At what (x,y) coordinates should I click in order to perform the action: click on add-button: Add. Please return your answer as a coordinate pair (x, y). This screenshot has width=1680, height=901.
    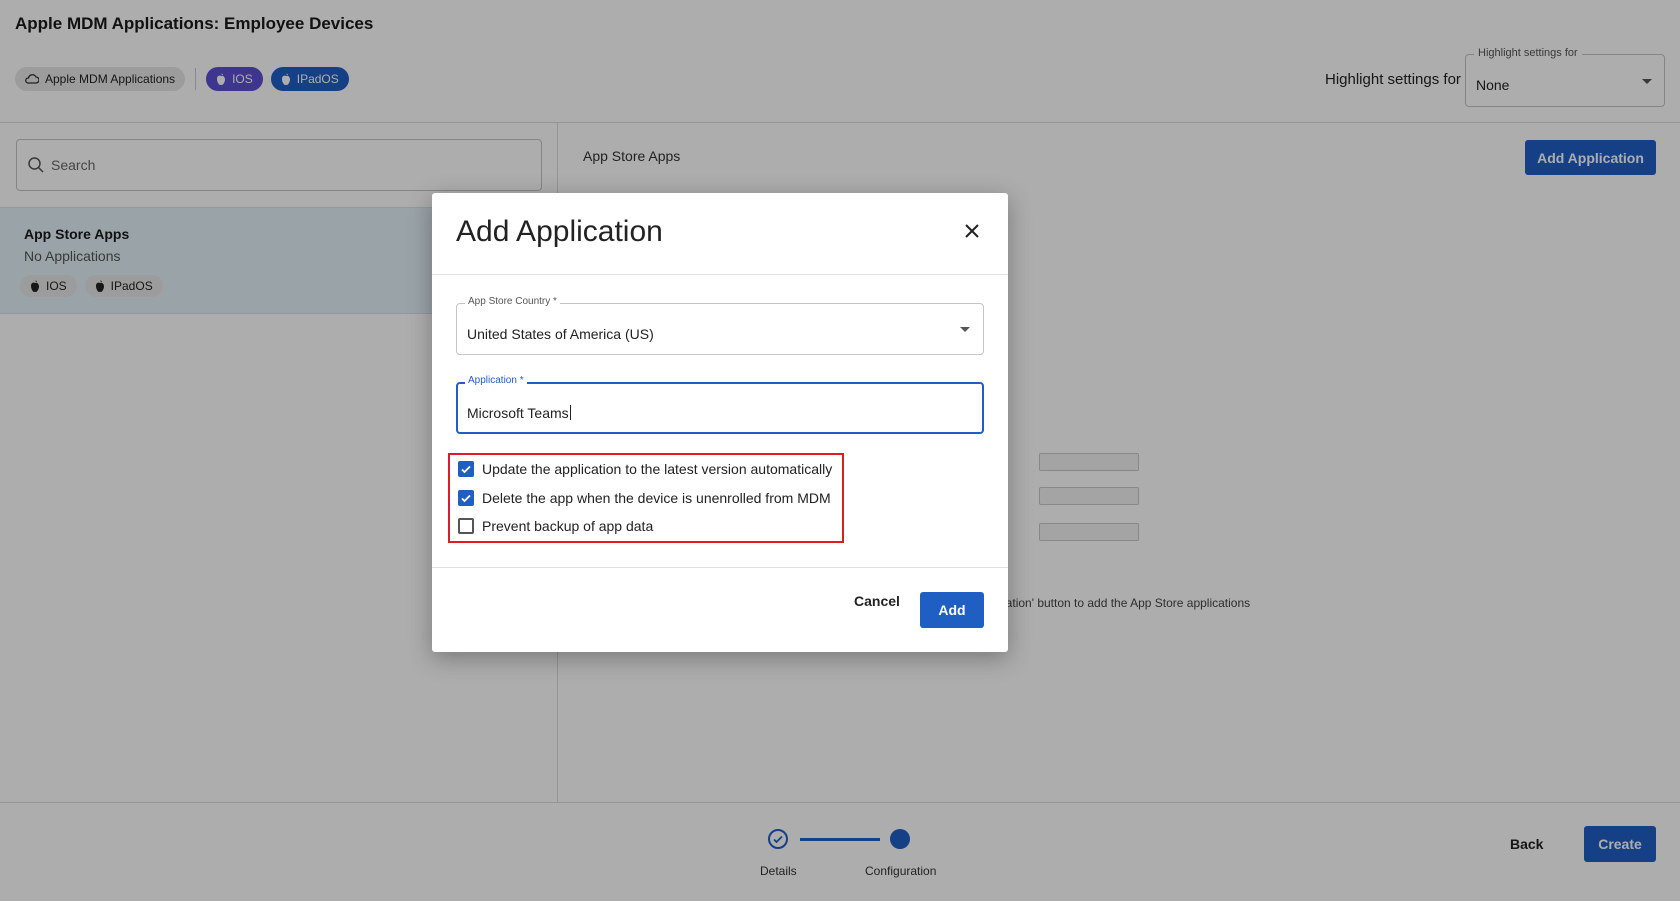
    Looking at the image, I should click on (952, 610).